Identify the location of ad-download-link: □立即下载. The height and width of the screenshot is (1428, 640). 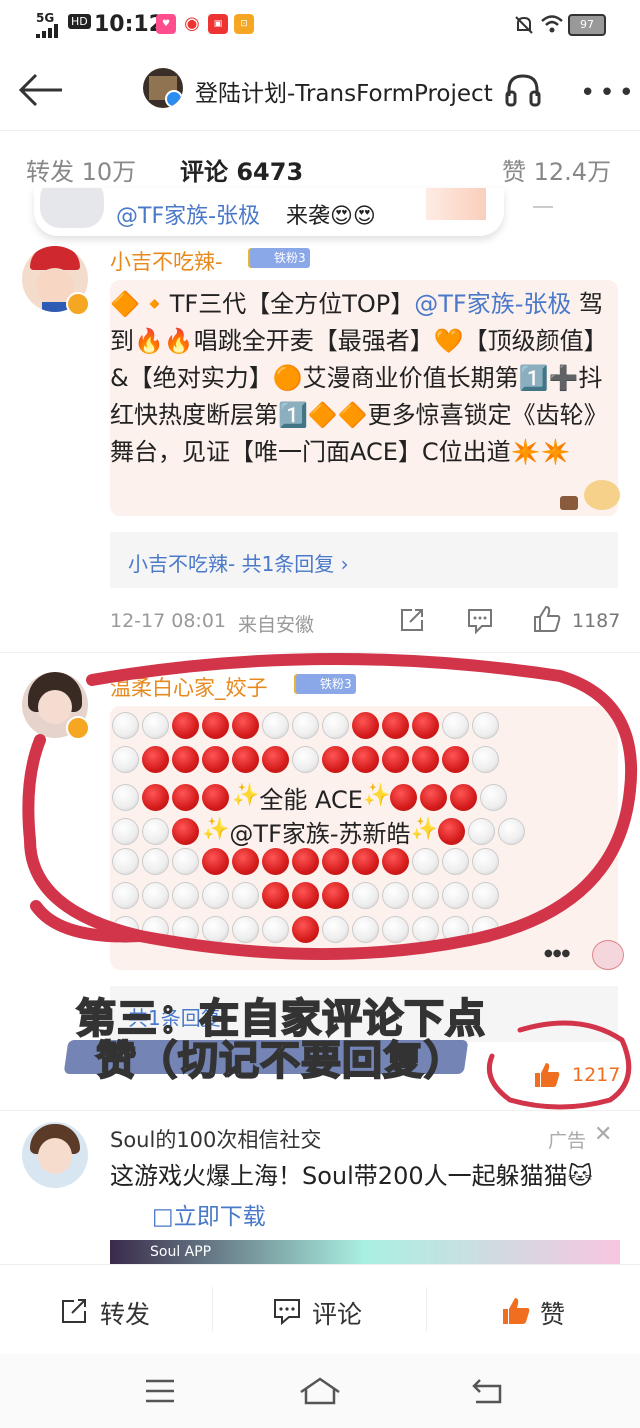
(209, 1214).